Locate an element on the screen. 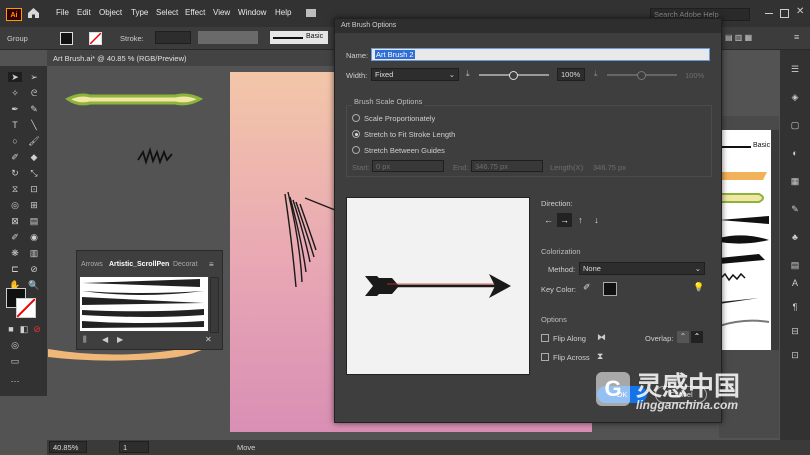 This screenshot has width=810, height=455. overlap-no-adjust-button: ⌃ is located at coordinates (697, 337).